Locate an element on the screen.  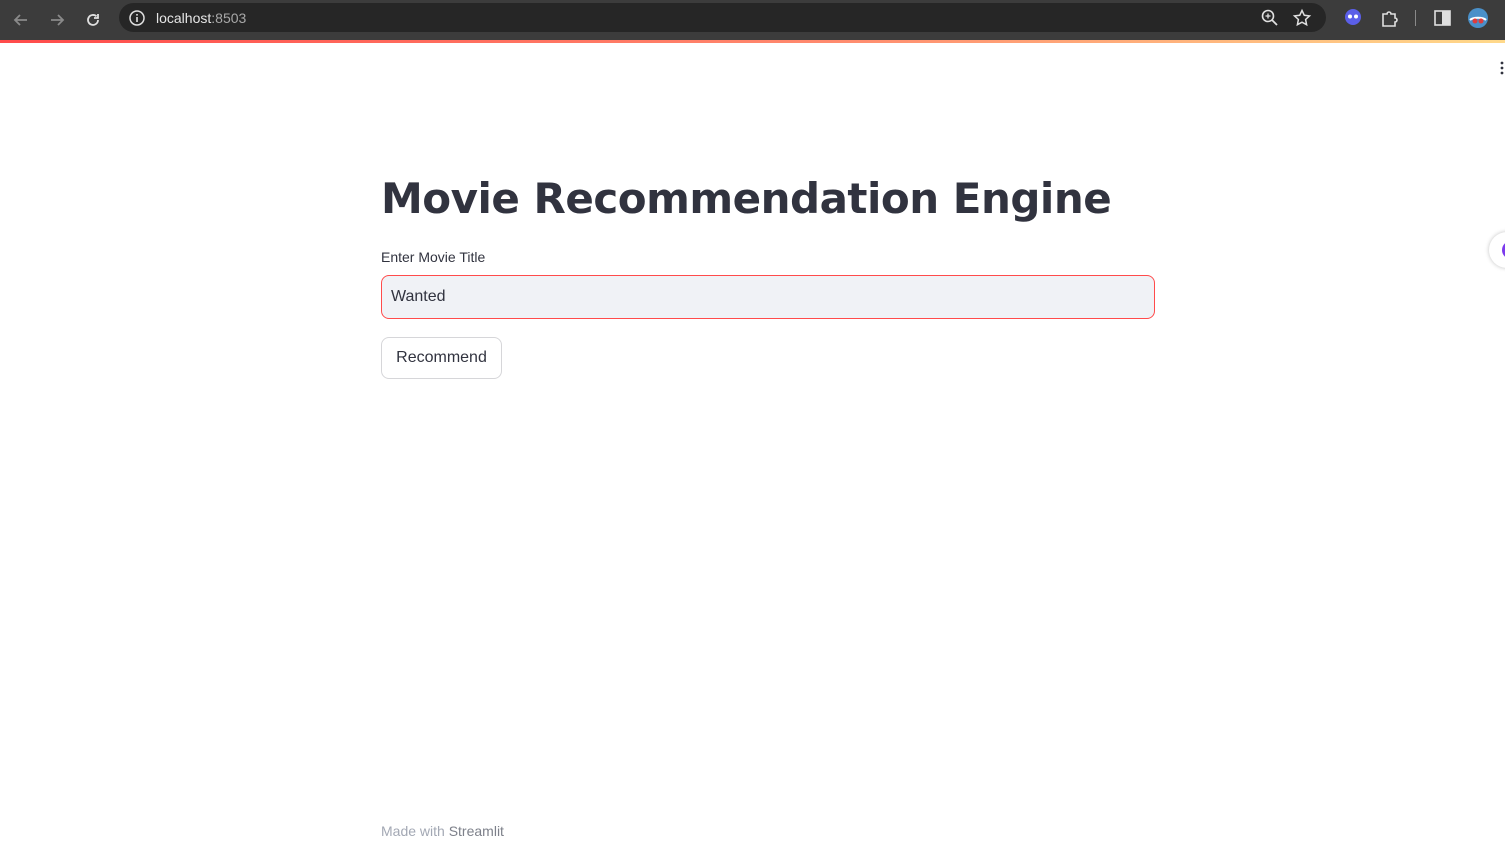
back-icon is located at coordinates (21, 20).